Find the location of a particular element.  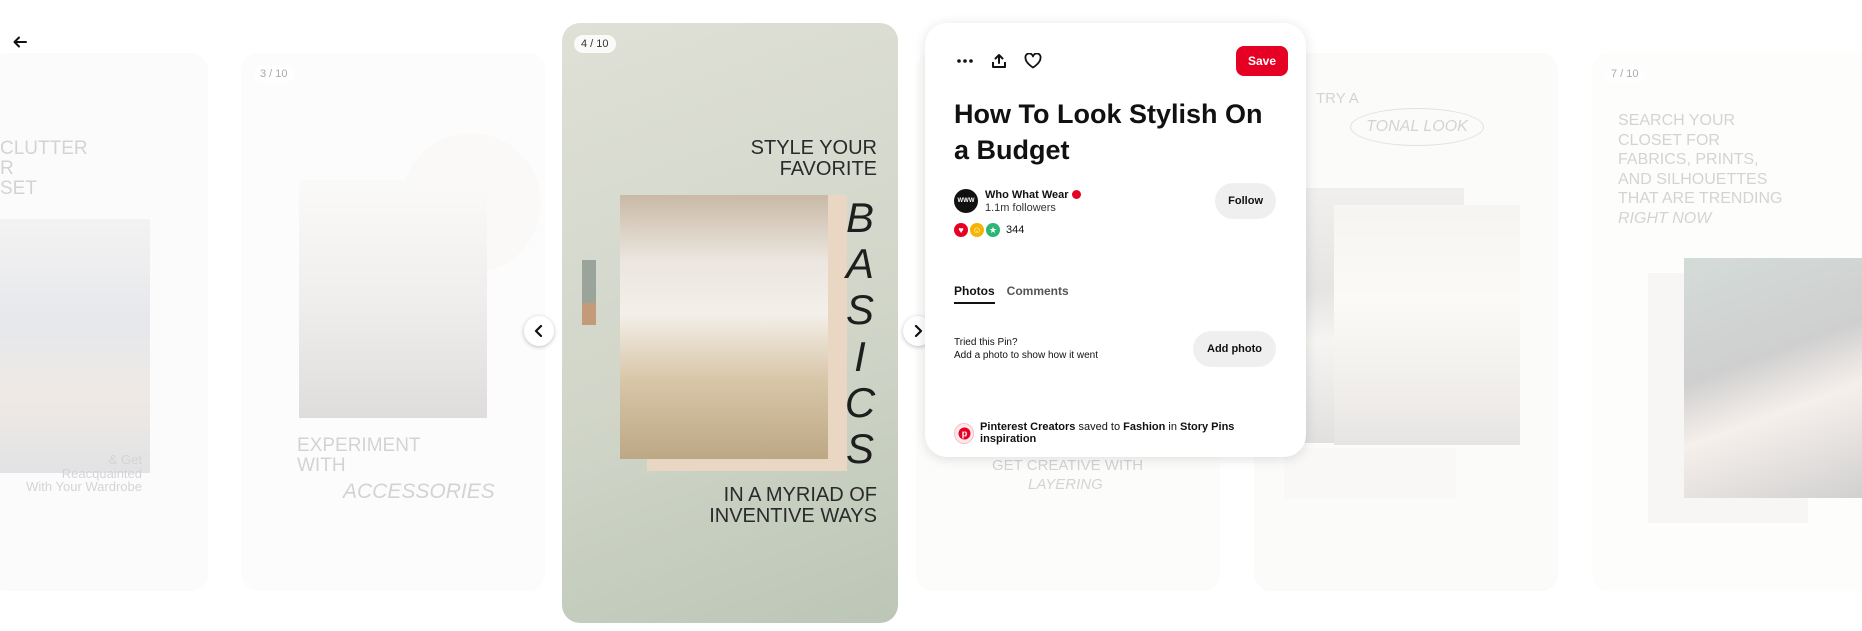

card-bottom-text: IN A MYRIAD OF INVENTIVE WAYS is located at coordinates (793, 505).